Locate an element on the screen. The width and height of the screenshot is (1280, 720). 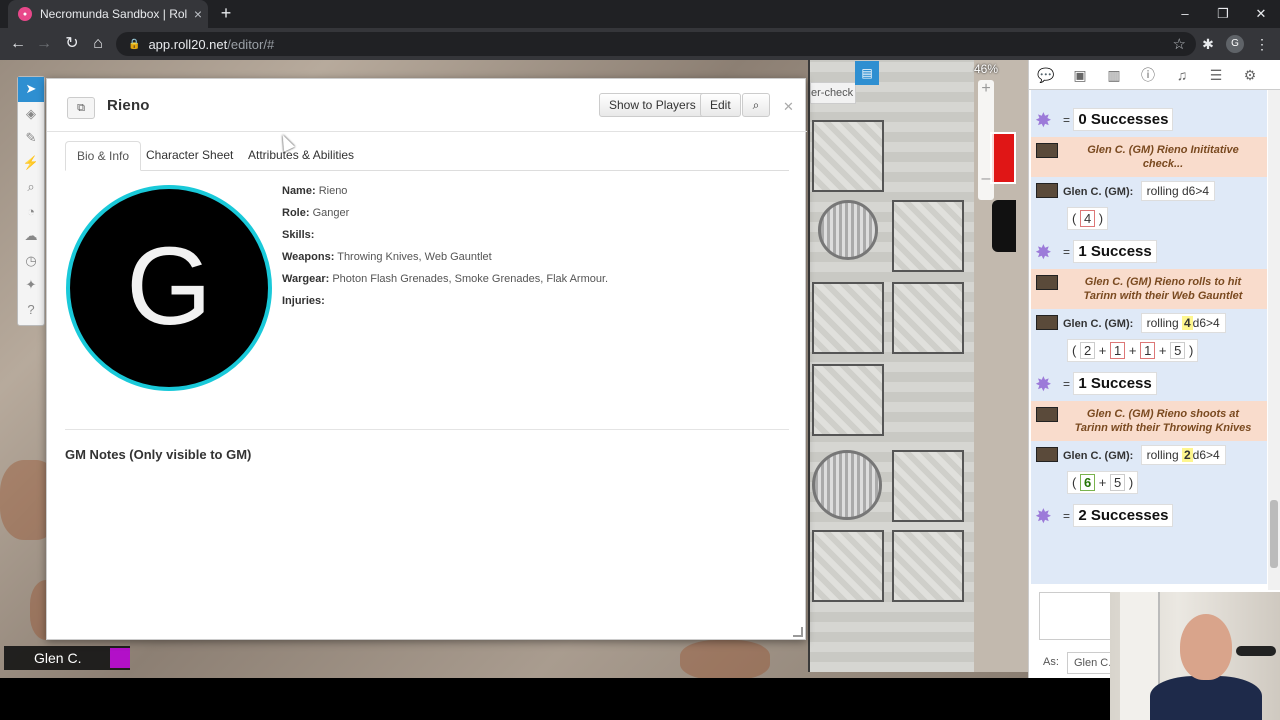
profile-avatar: G is located at coordinates (1235, 44).